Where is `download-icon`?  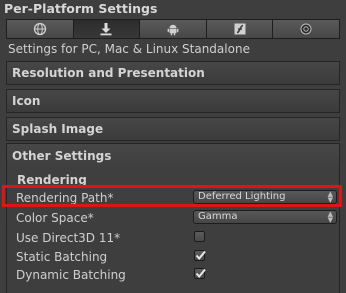 download-icon is located at coordinates (106, 29).